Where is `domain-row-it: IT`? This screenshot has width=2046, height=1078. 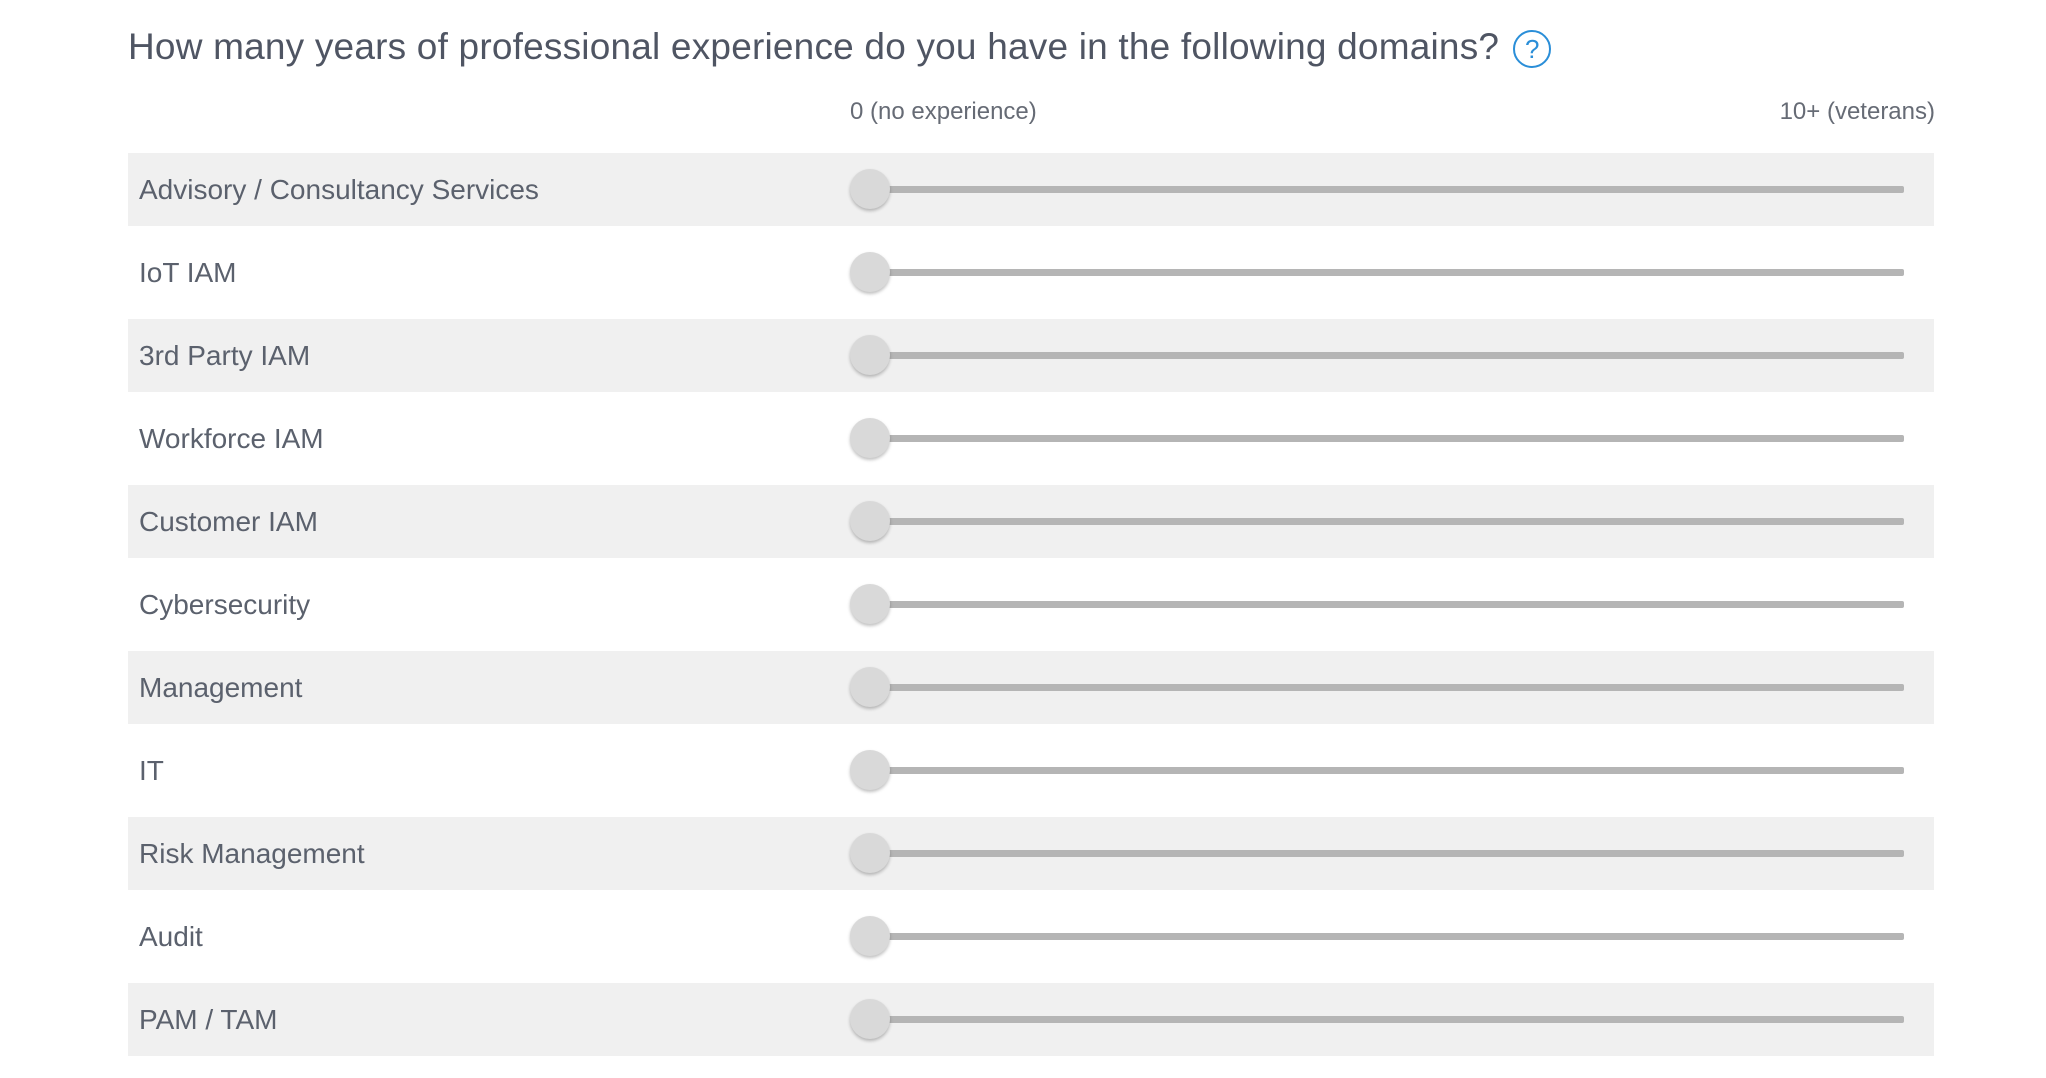
domain-row-it: IT is located at coordinates (1031, 770).